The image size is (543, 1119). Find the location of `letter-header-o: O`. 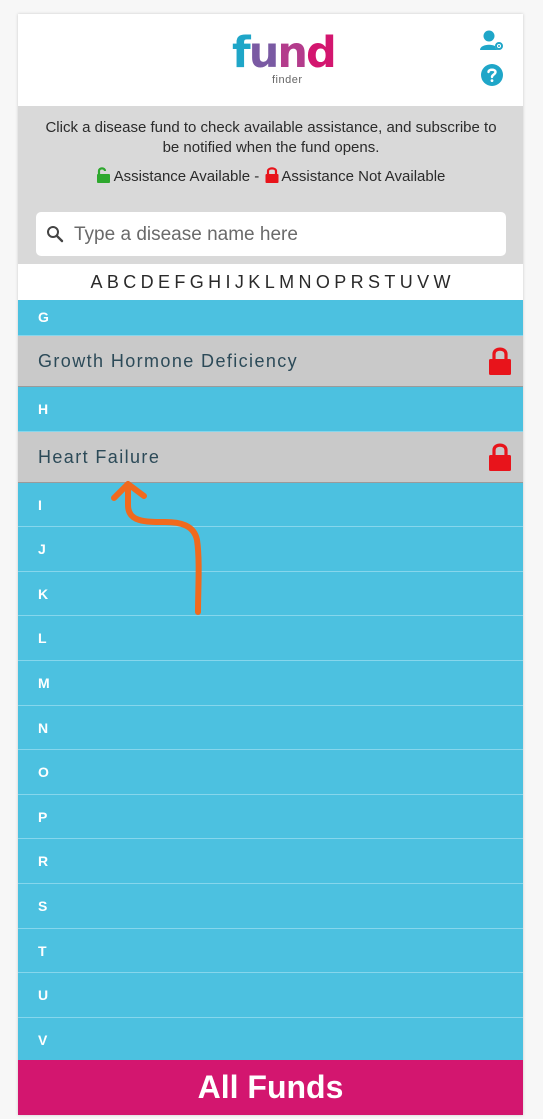

letter-header-o: O is located at coordinates (270, 772).